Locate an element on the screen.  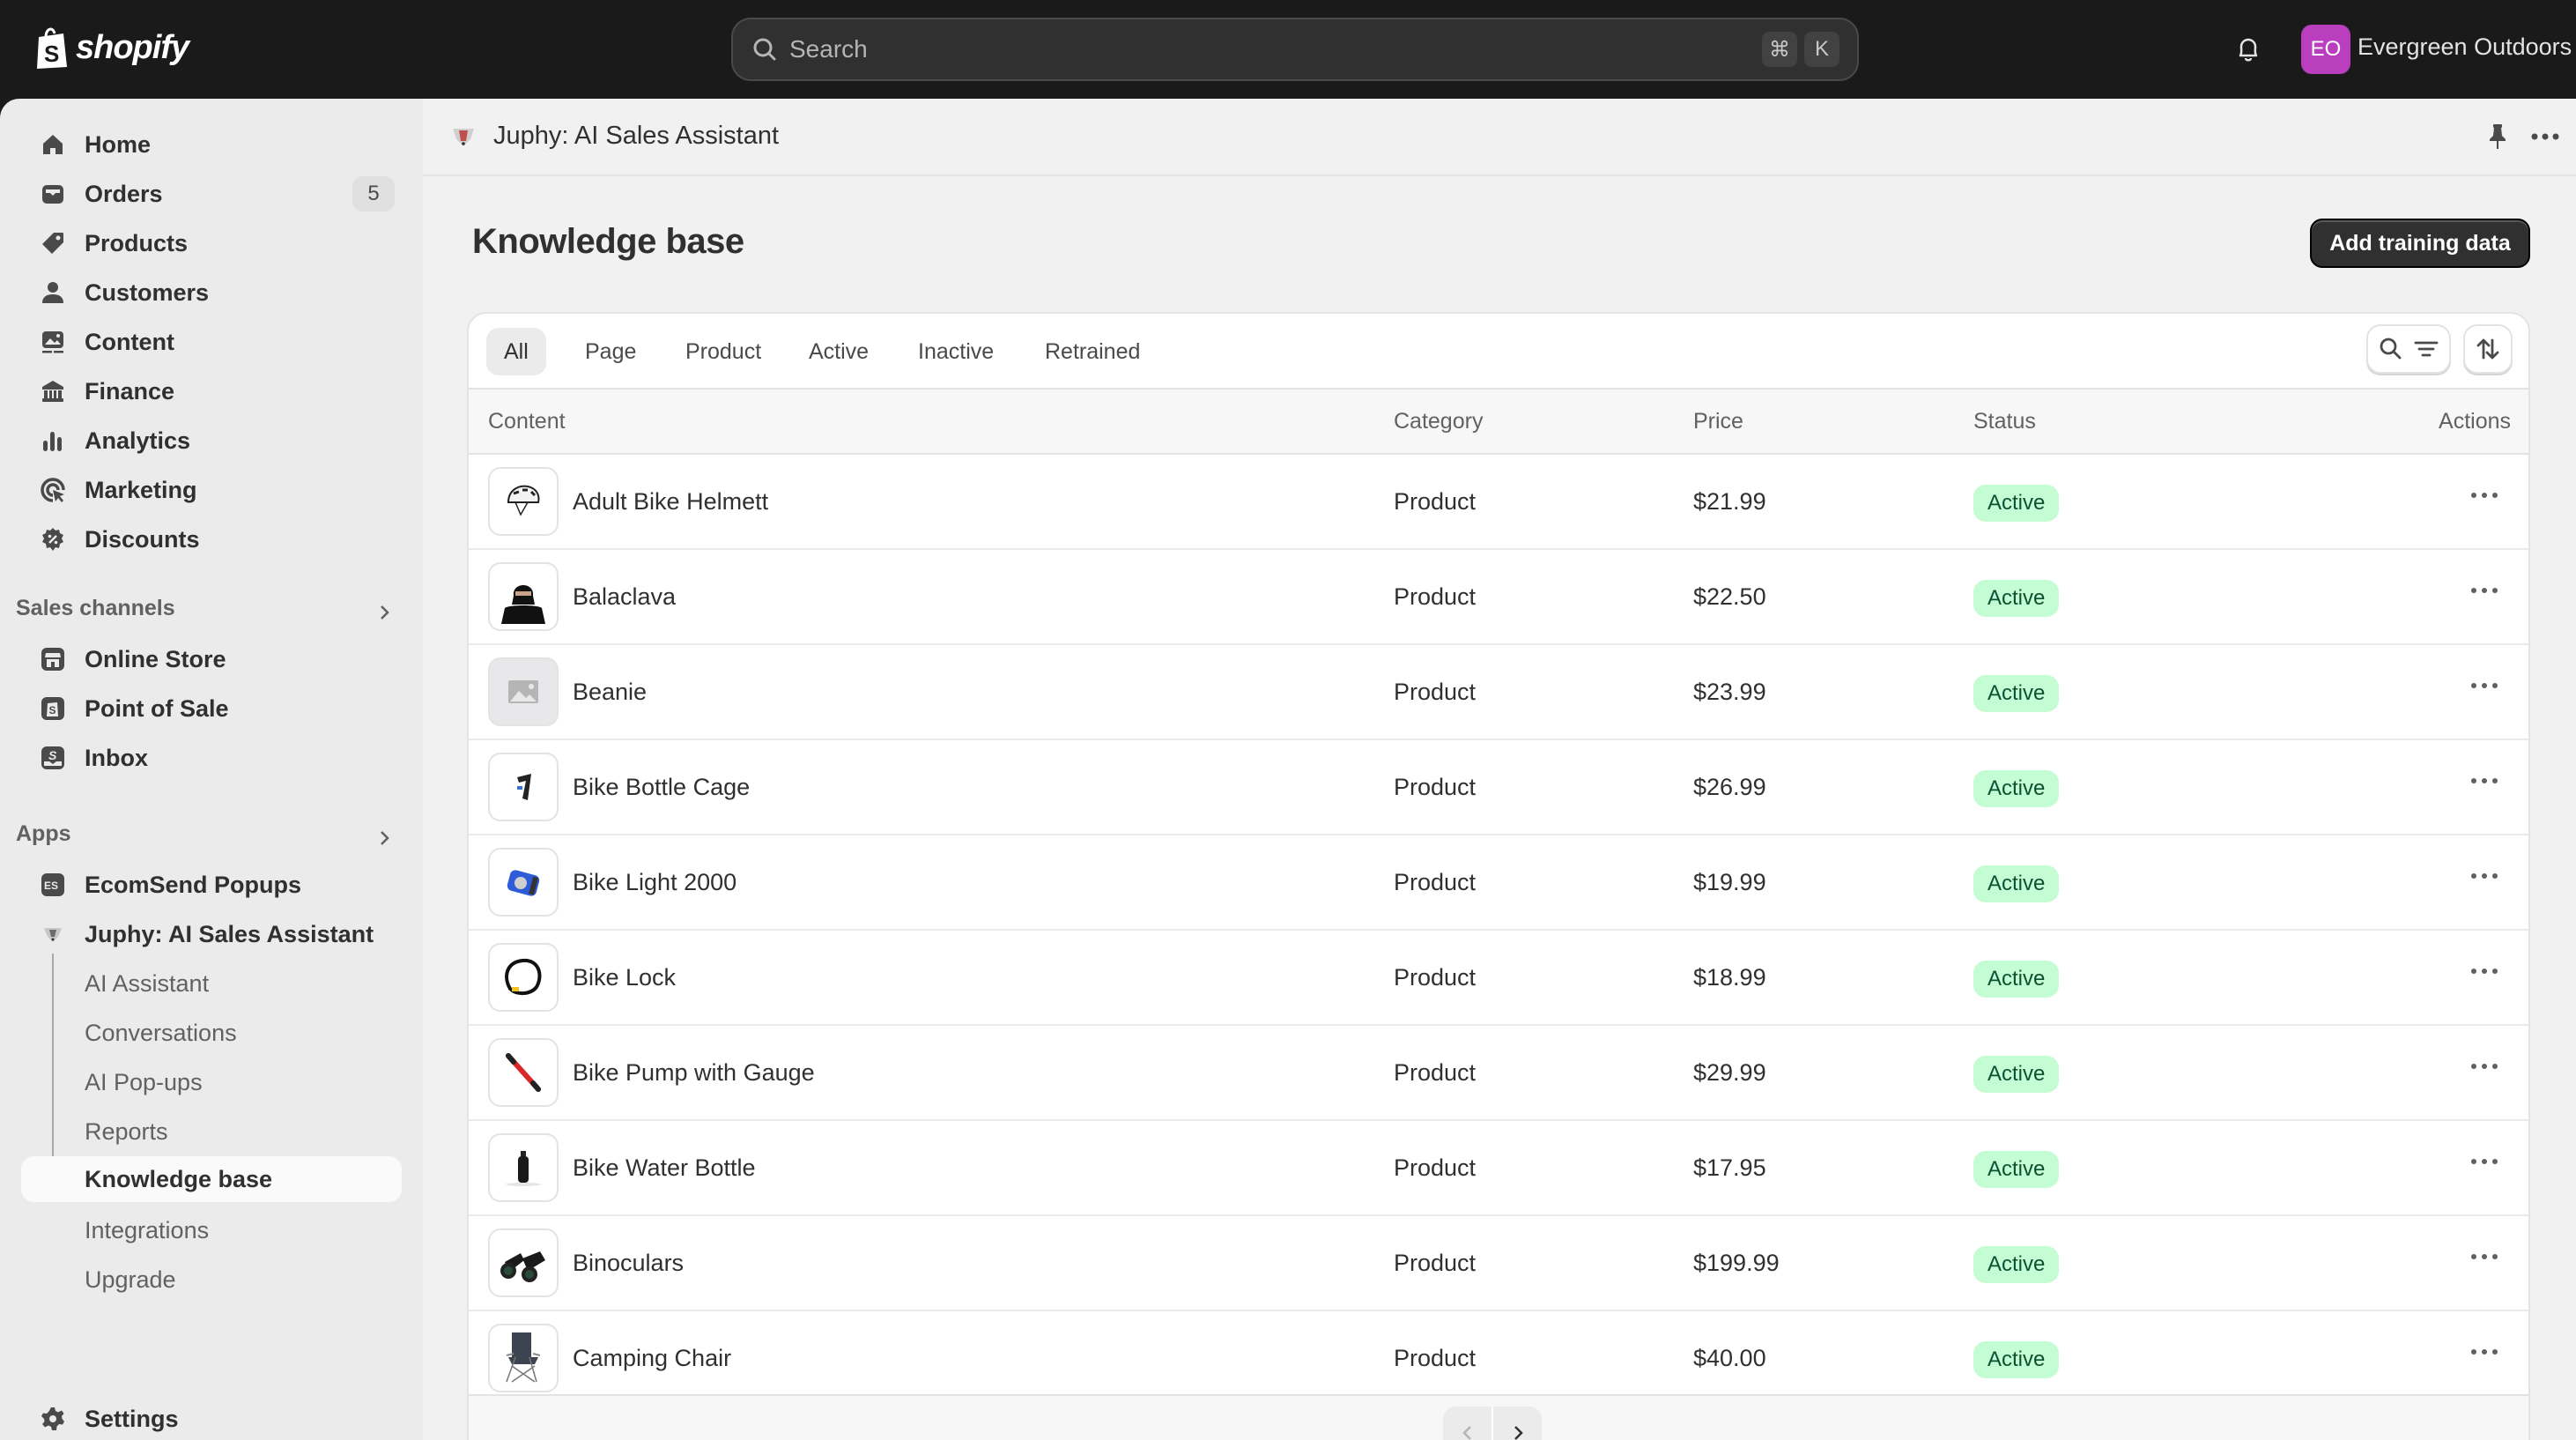
sidebar-item-label: Online Store is located at coordinates (156, 658).